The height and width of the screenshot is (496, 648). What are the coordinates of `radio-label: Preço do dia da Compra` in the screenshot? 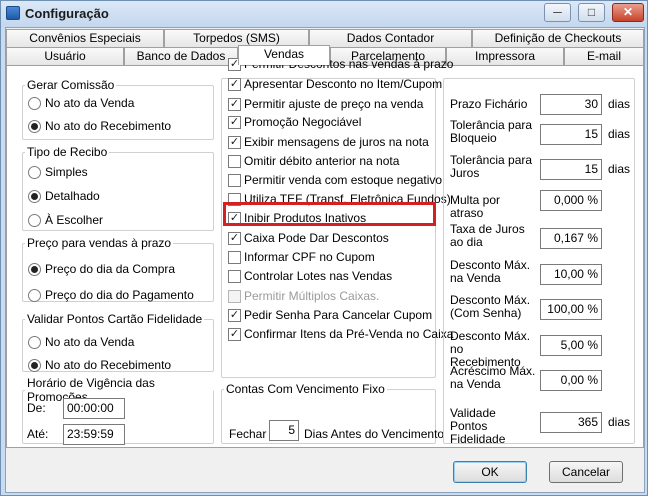 It's located at (110, 269).